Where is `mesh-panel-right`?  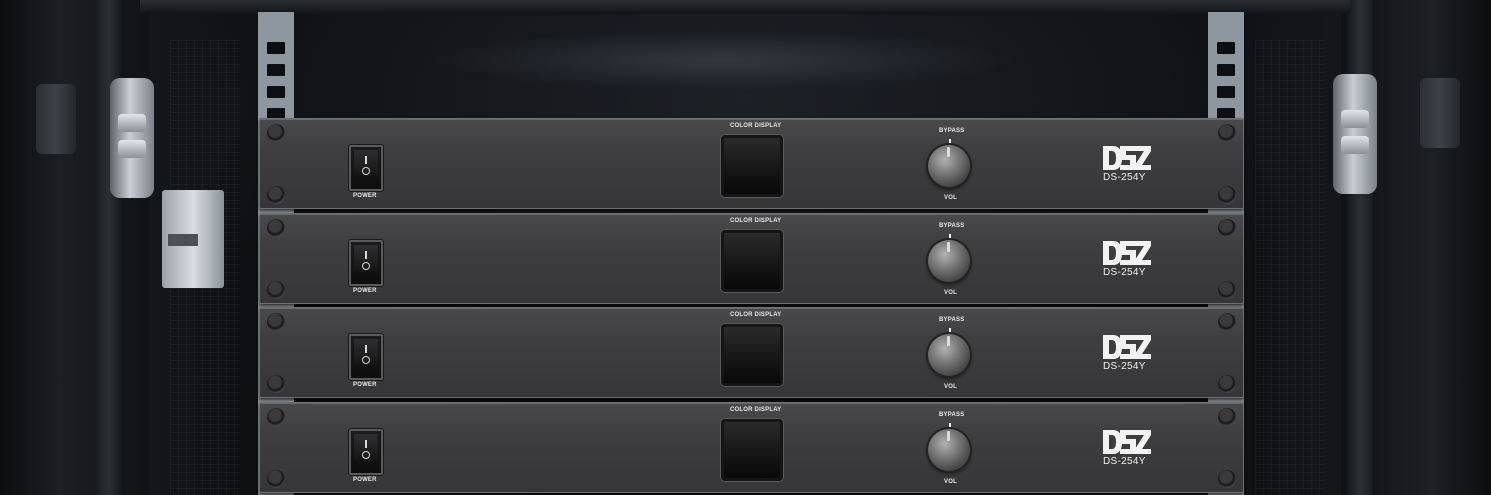
mesh-panel-right is located at coordinates (1290, 267).